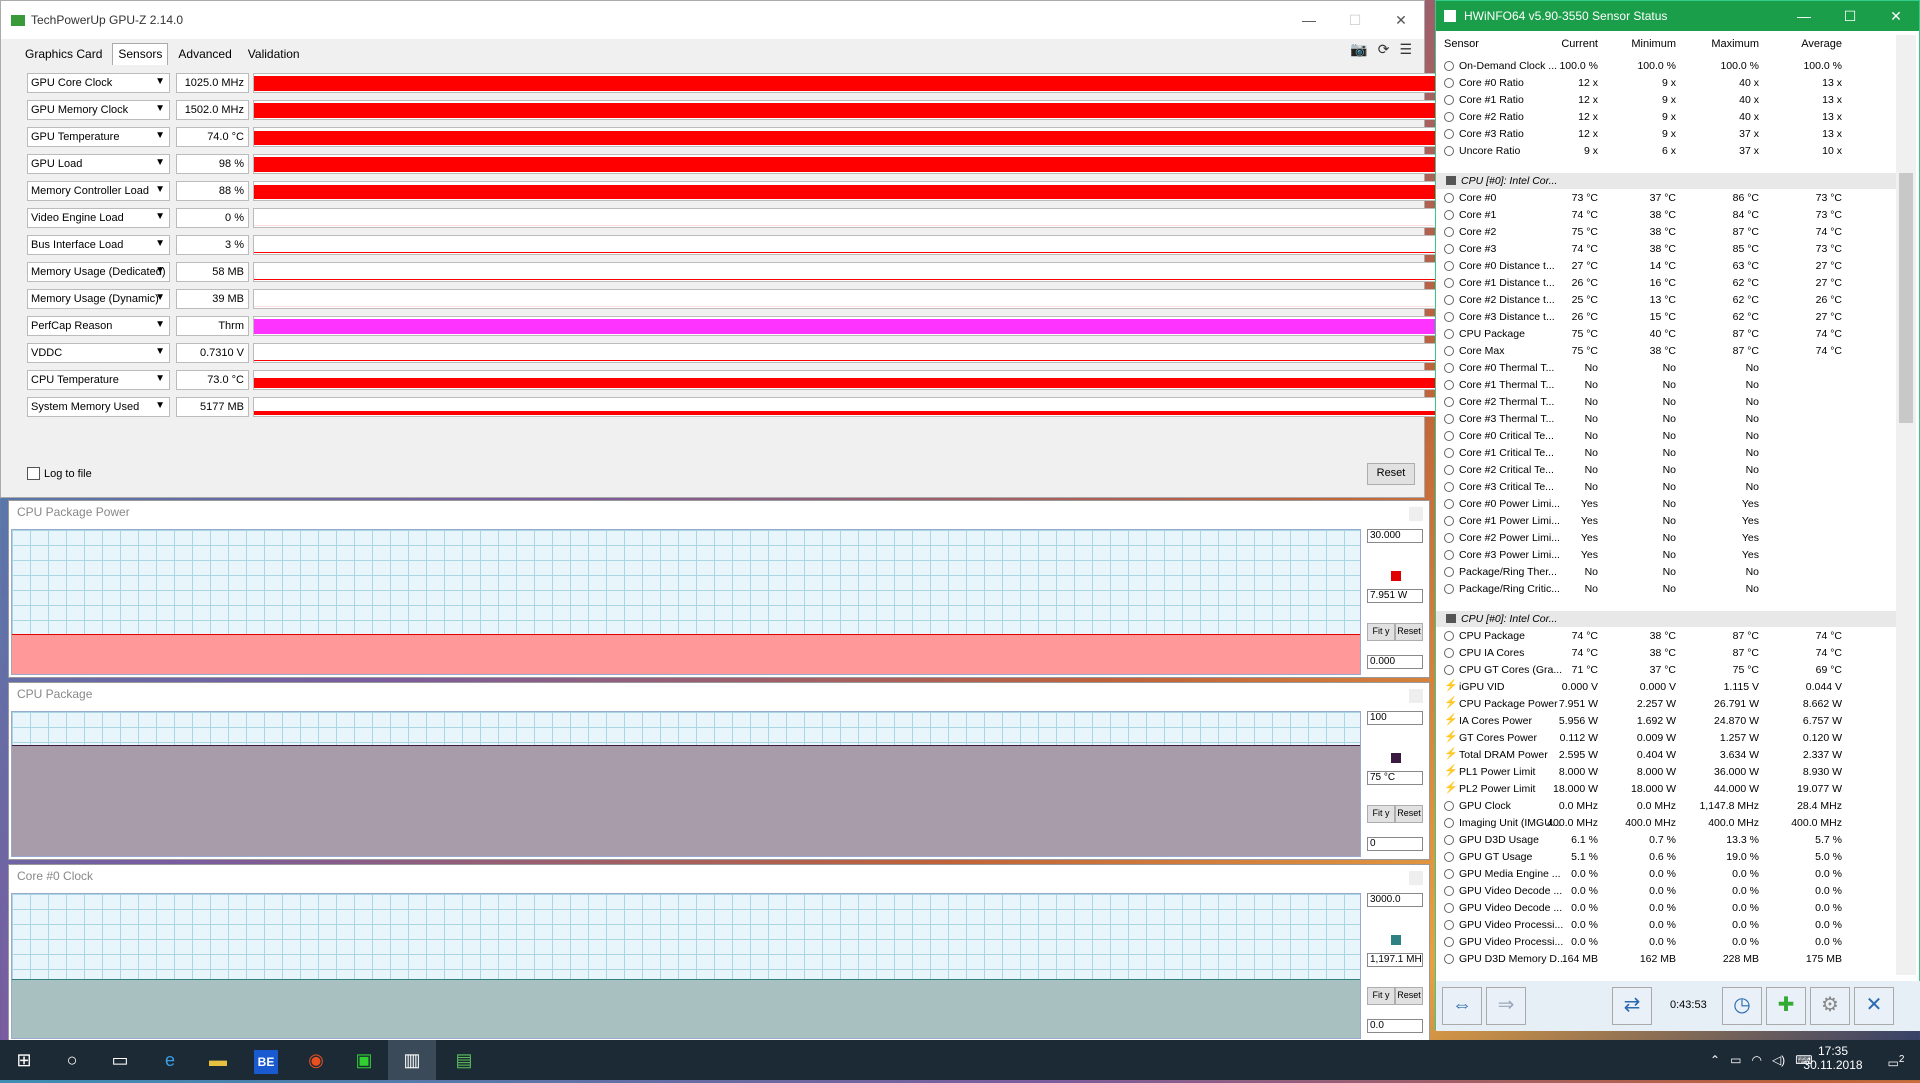 The height and width of the screenshot is (1083, 1920). Describe the element at coordinates (266, 1060) in the screenshot. I see `be-app-icon: BE` at that location.